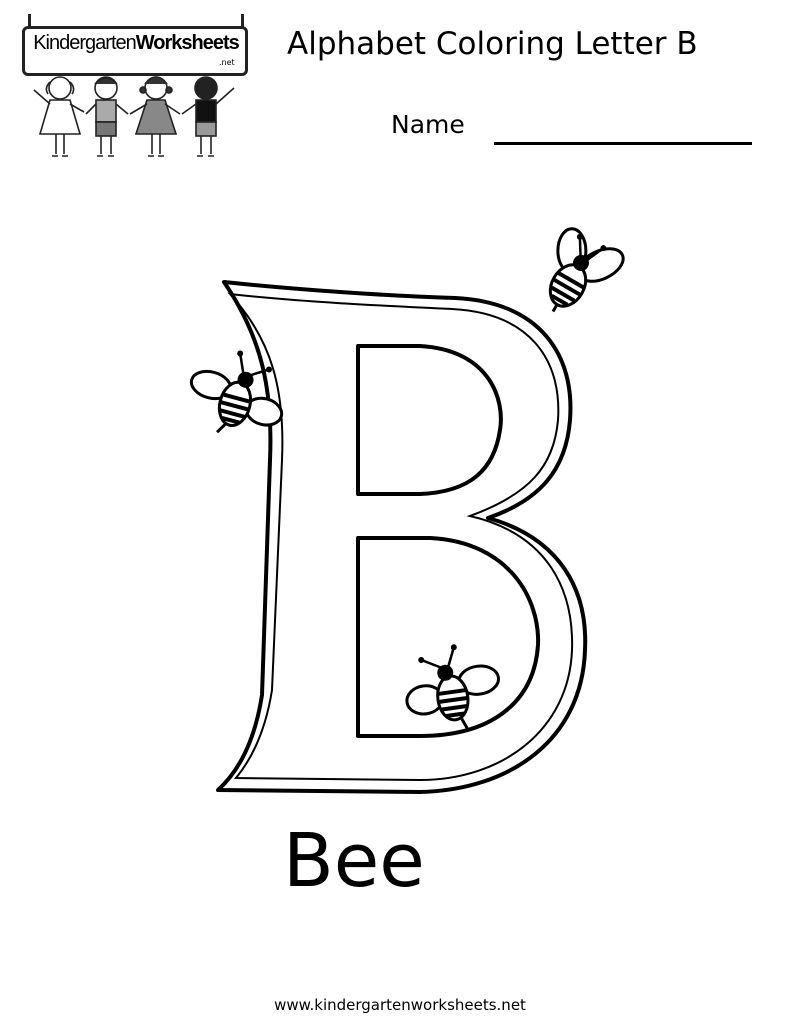 The width and height of the screenshot is (800, 1035). Describe the element at coordinates (586, 270) in the screenshot. I see `bee-icon` at that location.